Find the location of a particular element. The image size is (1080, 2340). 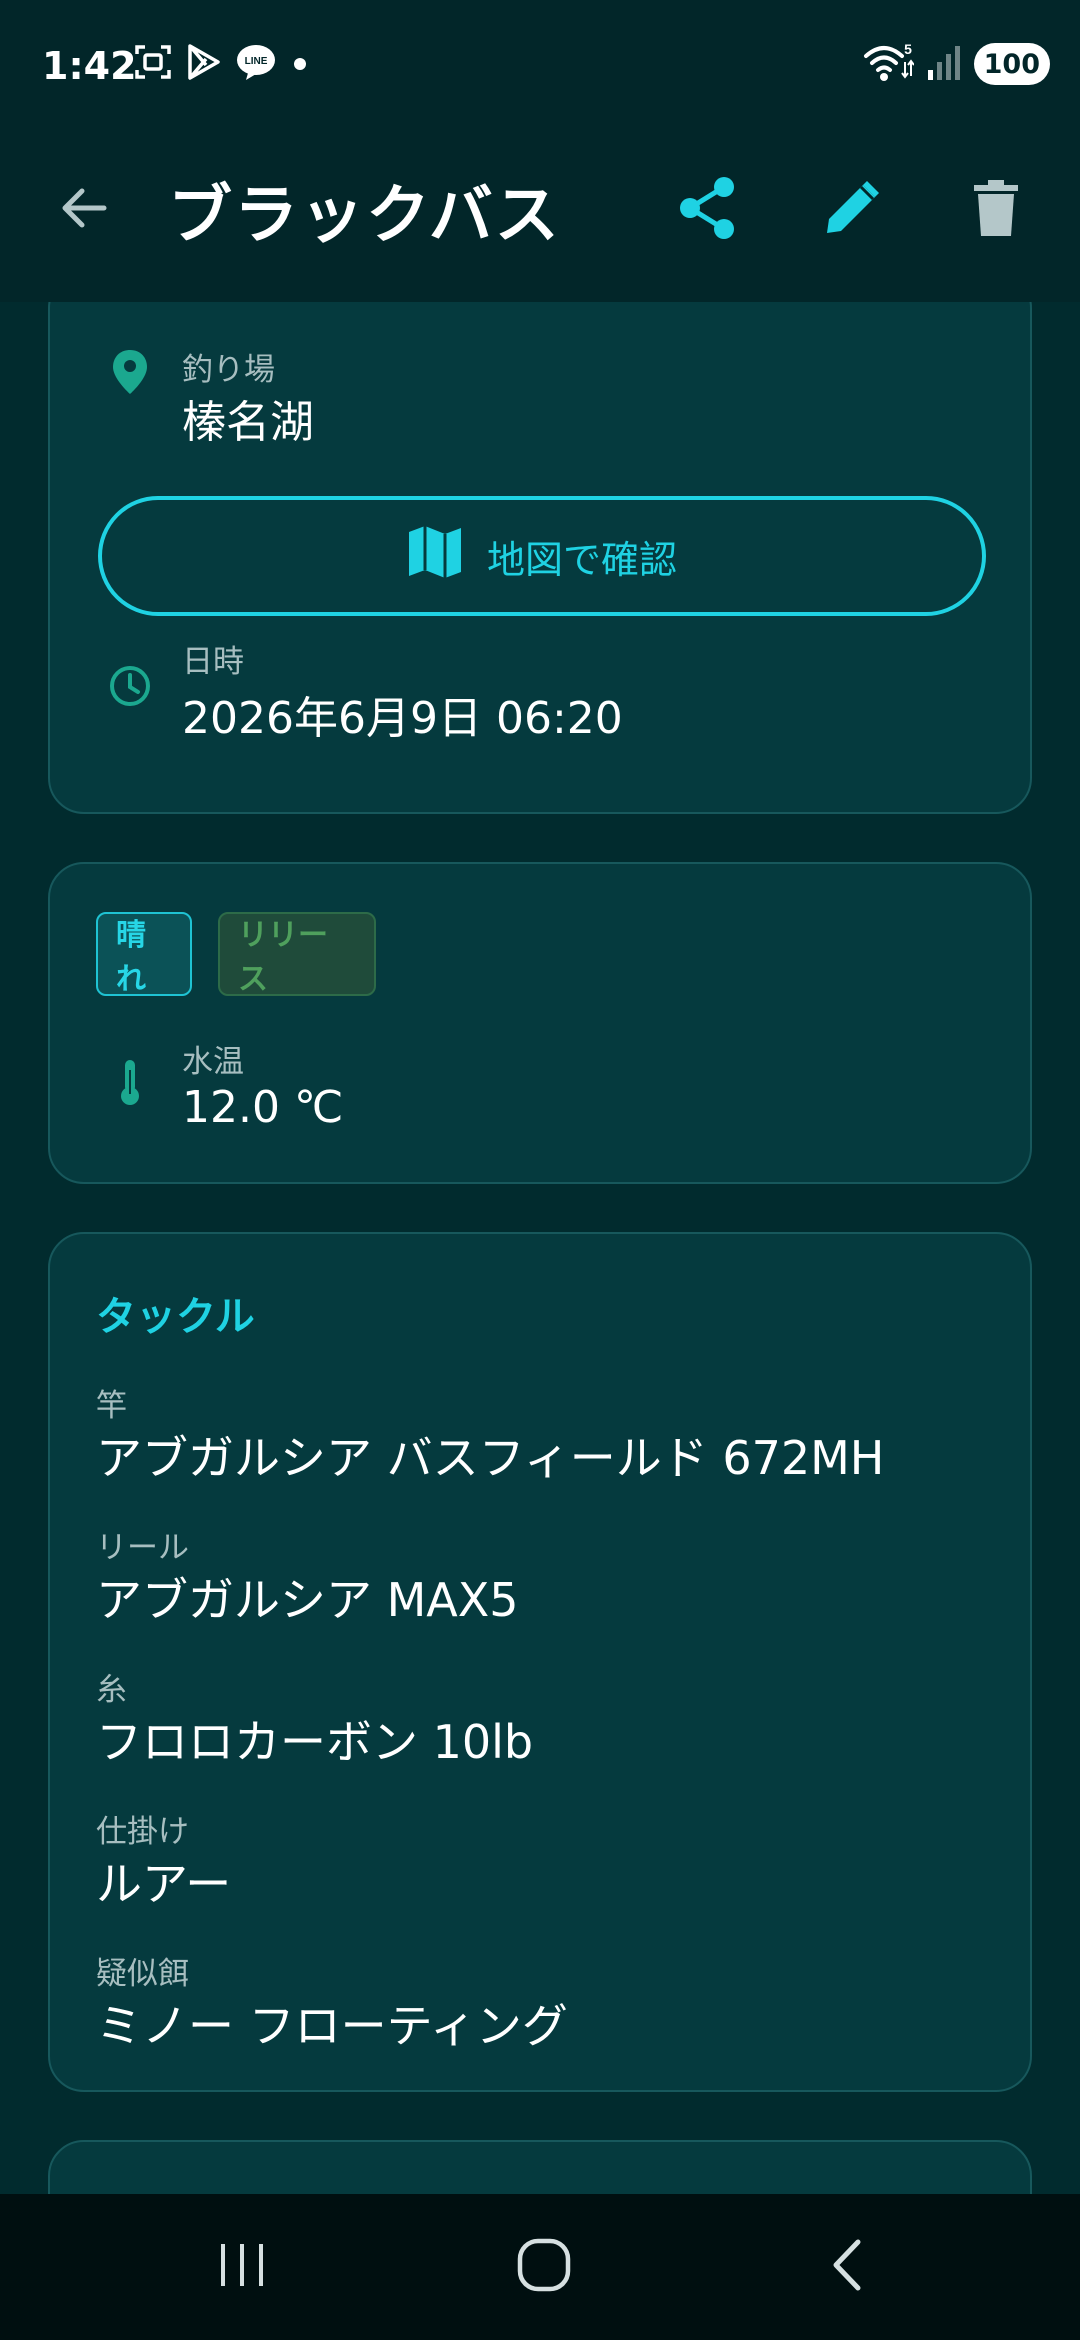

system-status-icons: 5 100 is located at coordinates (956, 64).